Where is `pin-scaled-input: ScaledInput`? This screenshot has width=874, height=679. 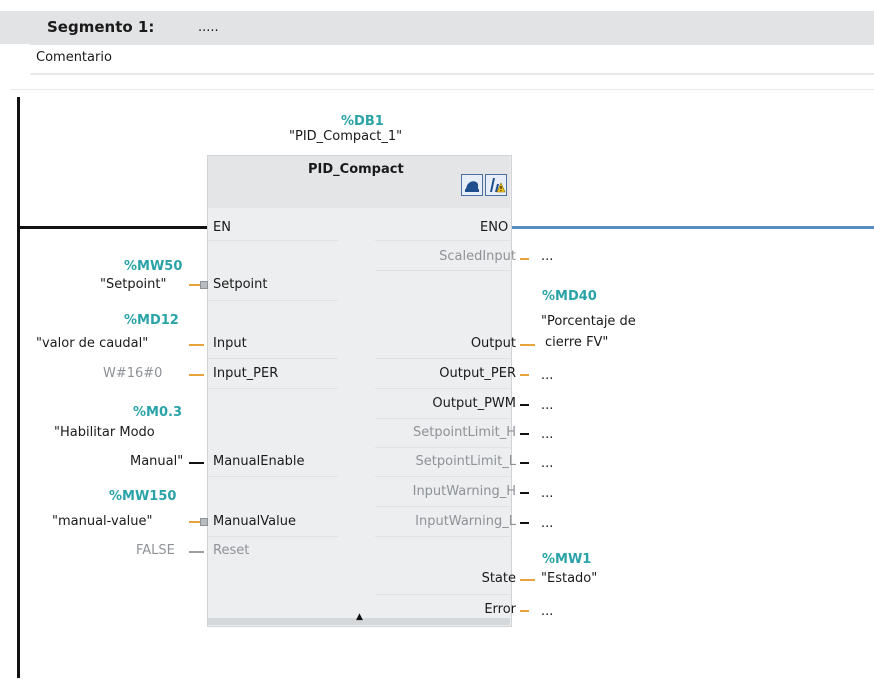 pin-scaled-input: ScaledInput is located at coordinates (477, 256).